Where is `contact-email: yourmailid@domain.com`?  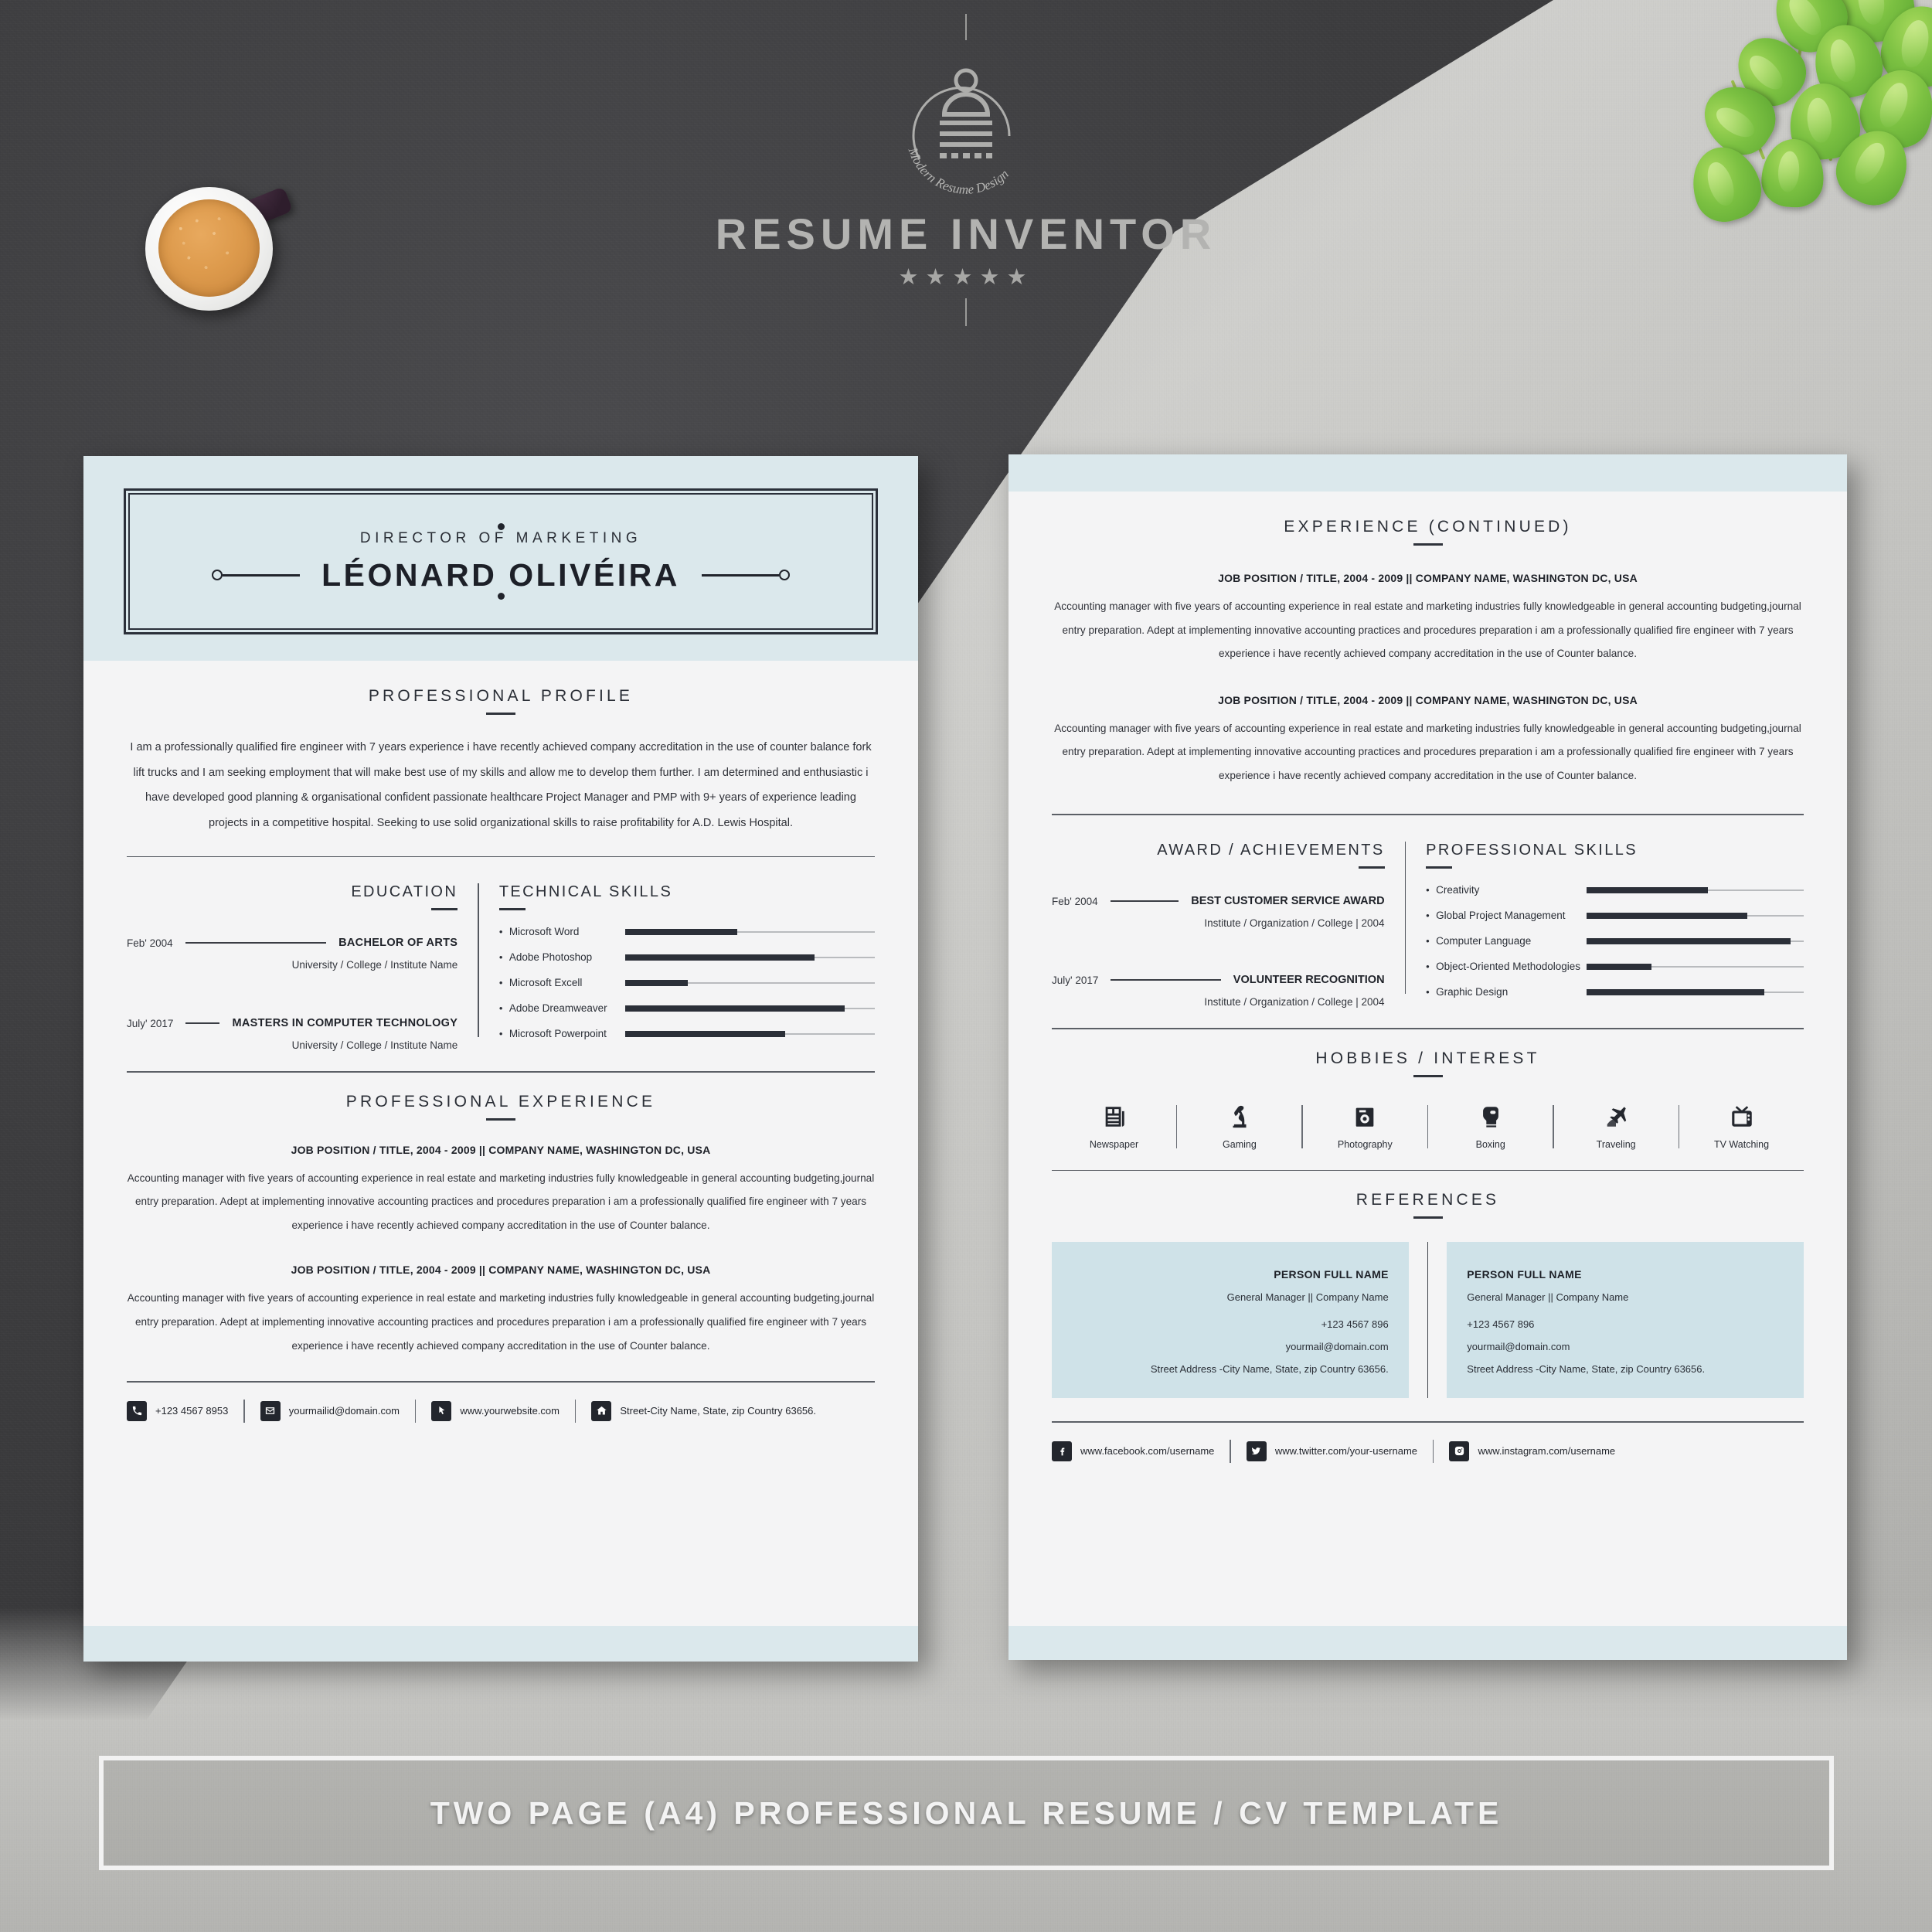 contact-email: yourmailid@domain.com is located at coordinates (330, 1411).